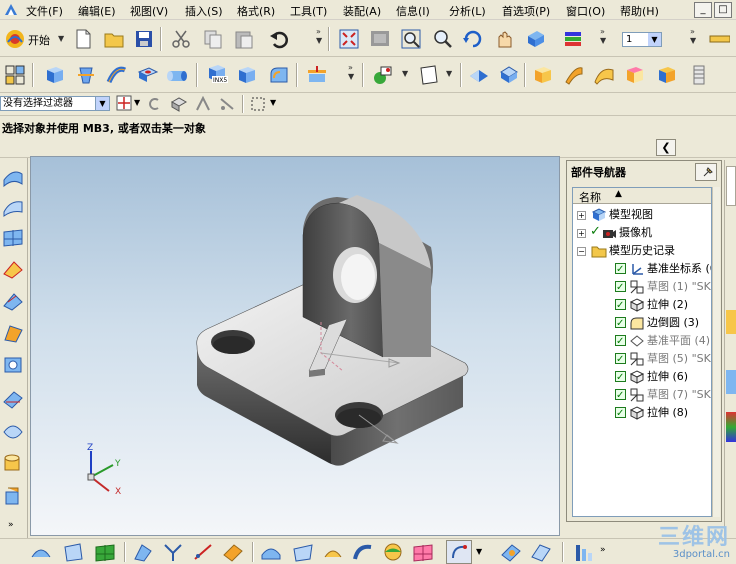 The width and height of the screenshot is (736, 564). What do you see at coordinates (11, 525) in the screenshot?
I see `left-toolbar-more-icon: »` at bounding box center [11, 525].